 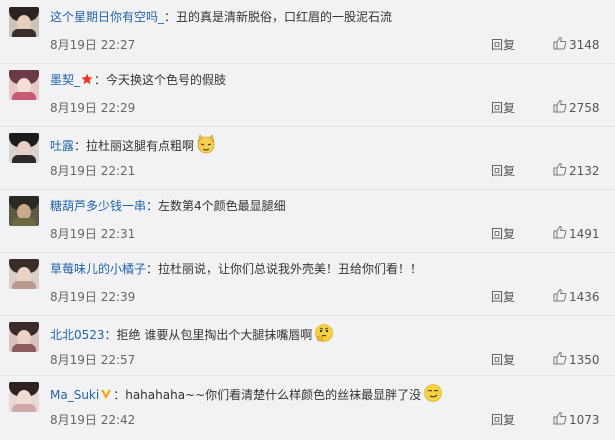 What do you see at coordinates (584, 107) in the screenshot?
I see `like-count: 2758` at bounding box center [584, 107].